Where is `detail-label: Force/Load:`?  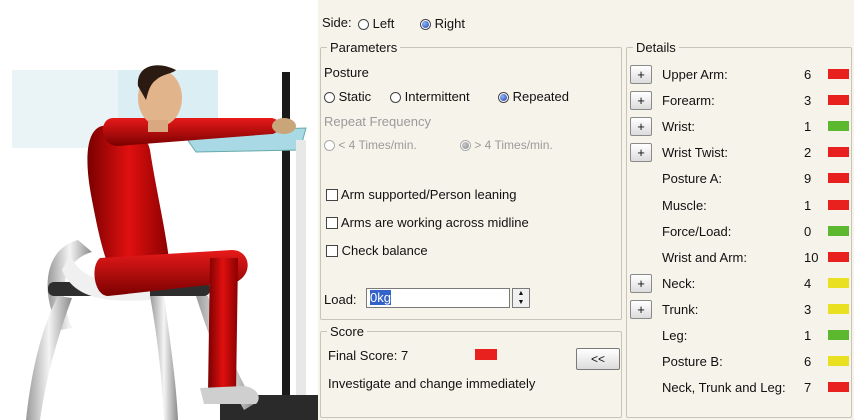
detail-label: Force/Load: is located at coordinates (697, 231).